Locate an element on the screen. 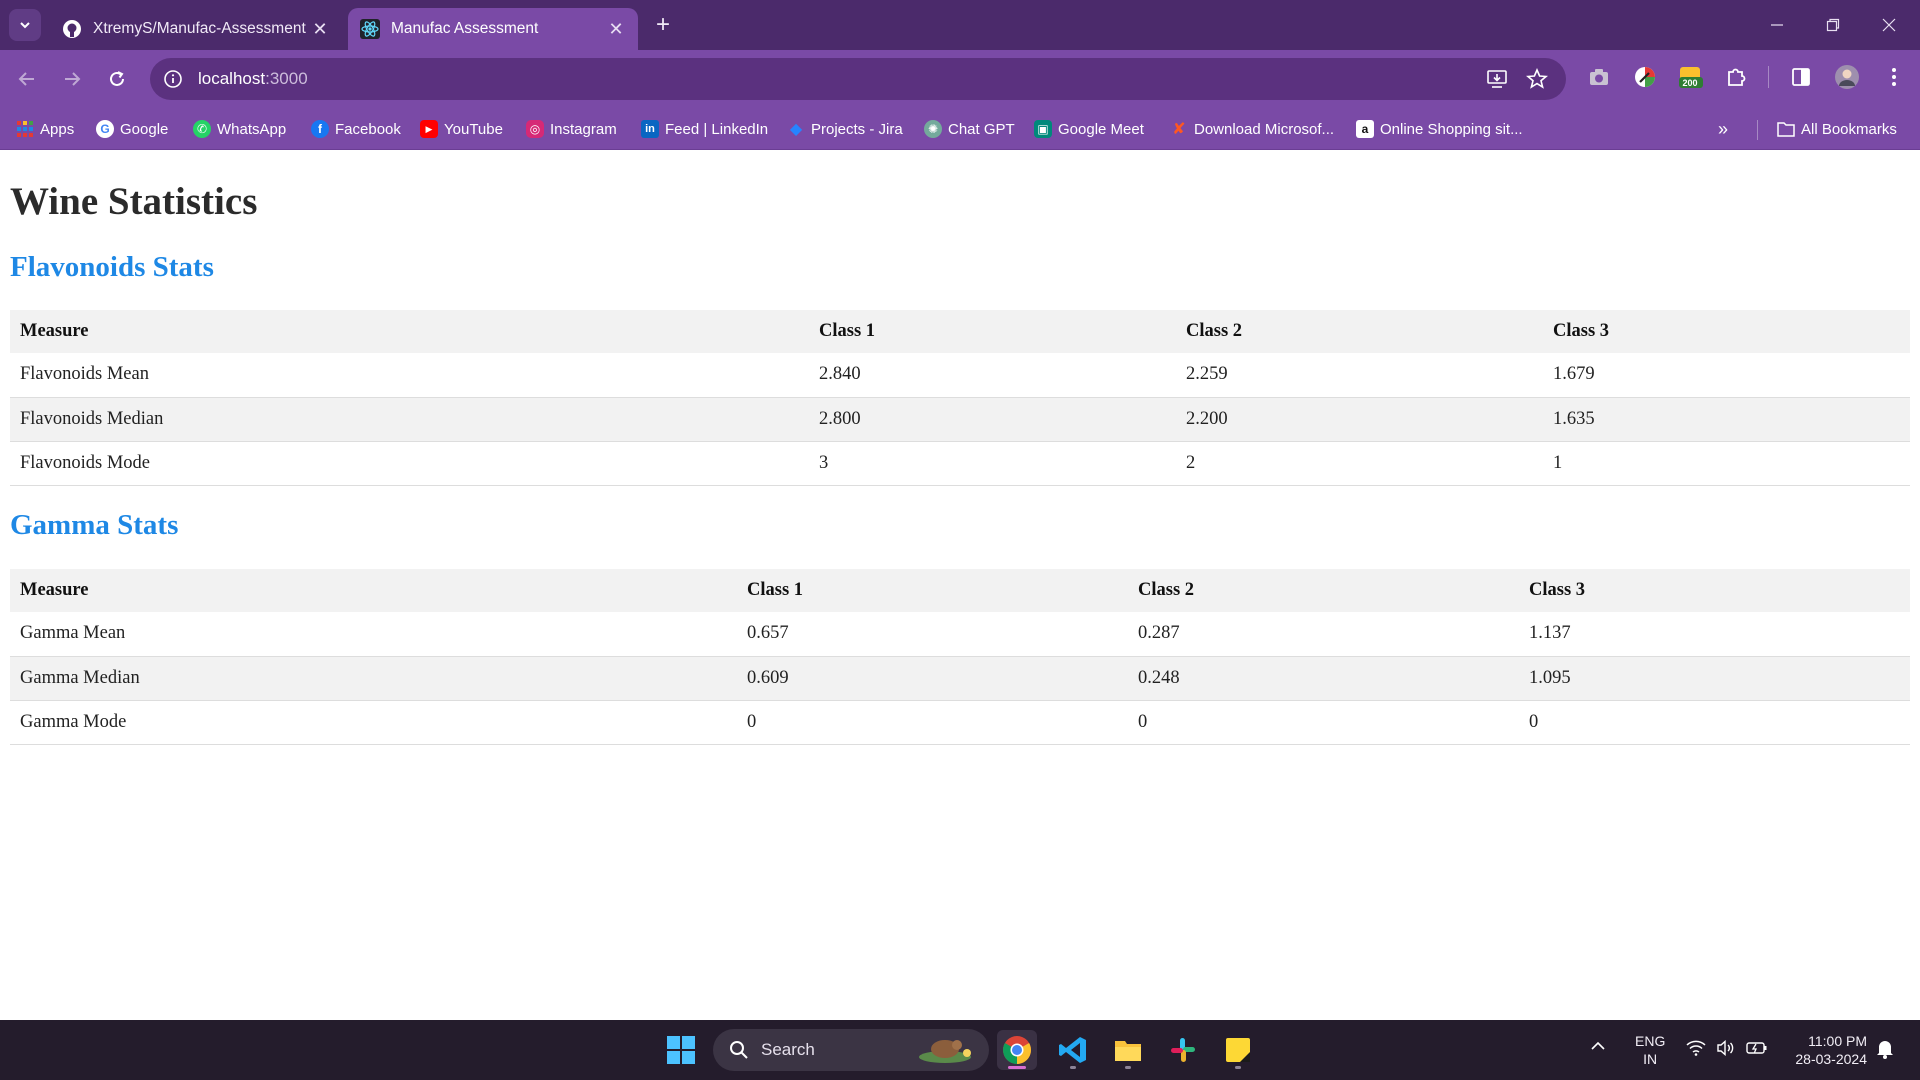 The width and height of the screenshot is (1920, 1080). bookmark-chatgpt: ✺ Chat GPT is located at coordinates (969, 129).